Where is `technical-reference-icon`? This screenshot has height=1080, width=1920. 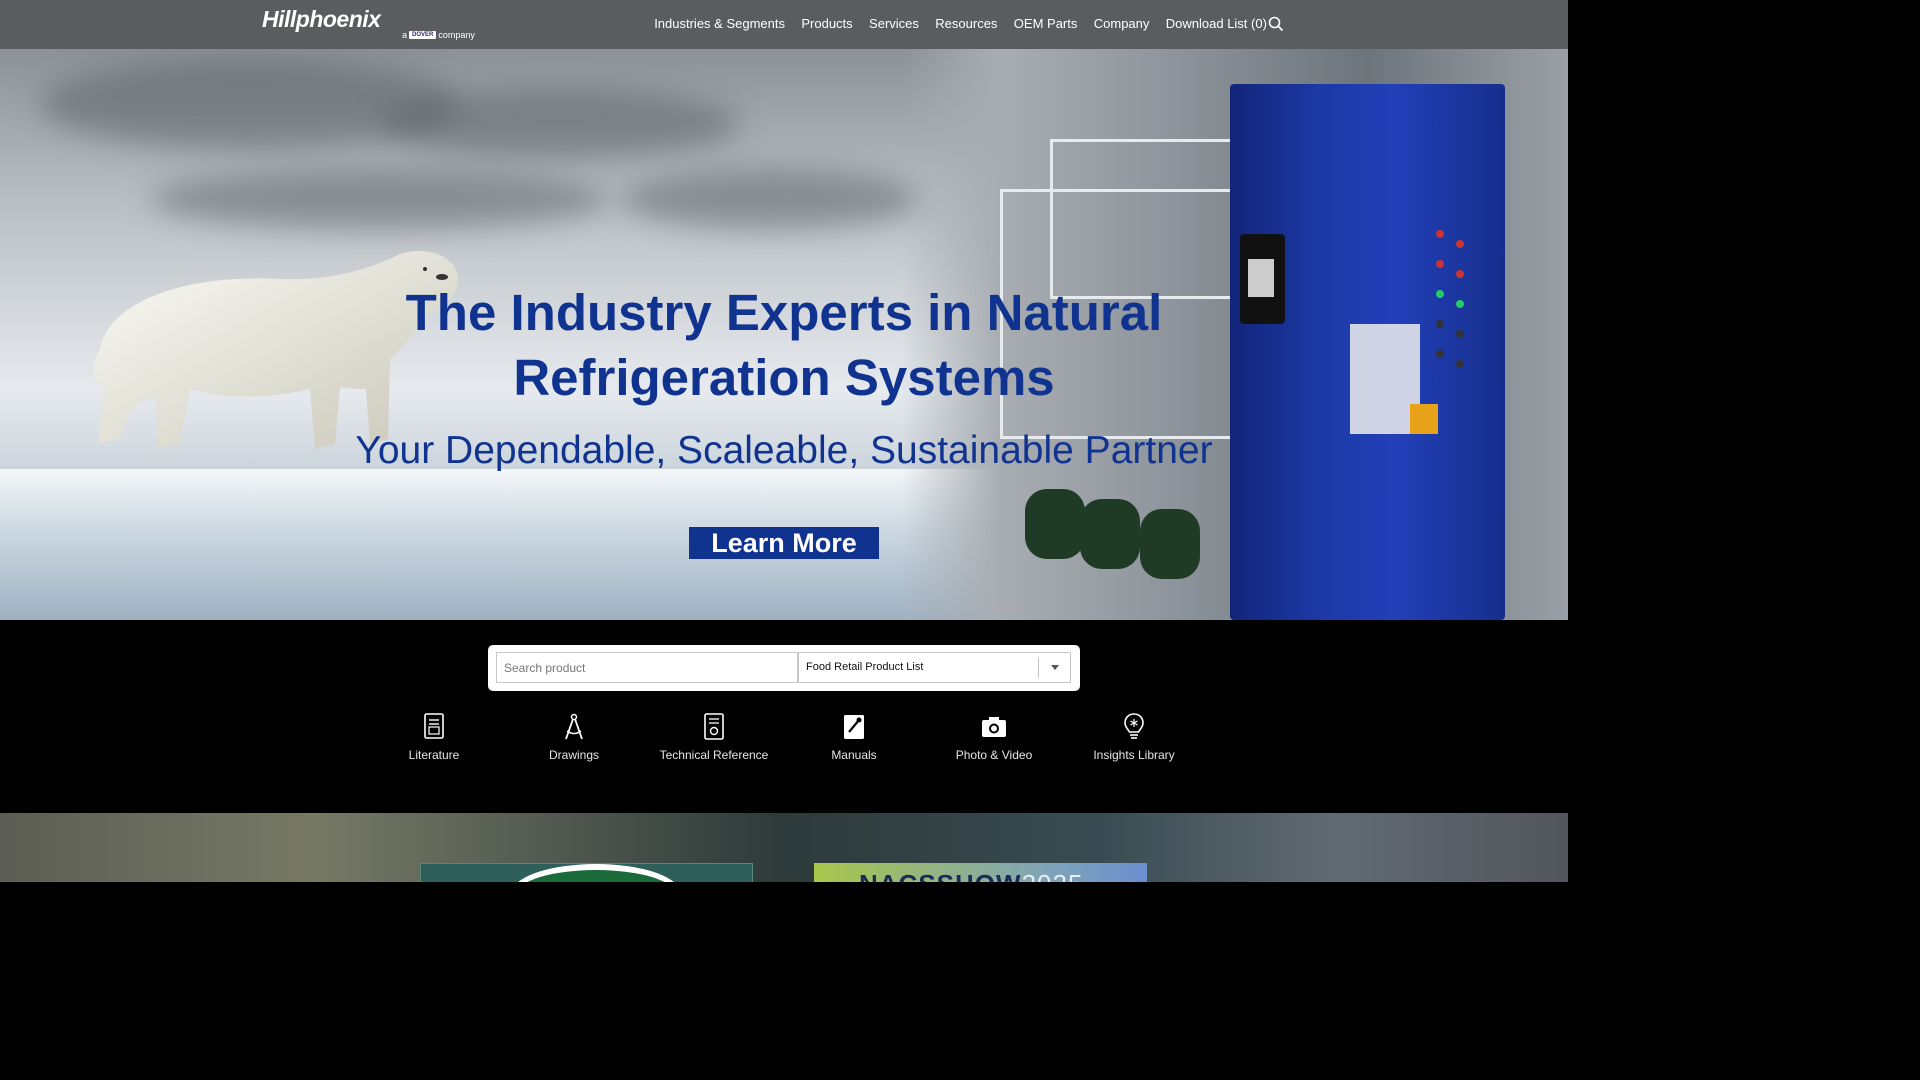
technical-reference-icon is located at coordinates (714, 726).